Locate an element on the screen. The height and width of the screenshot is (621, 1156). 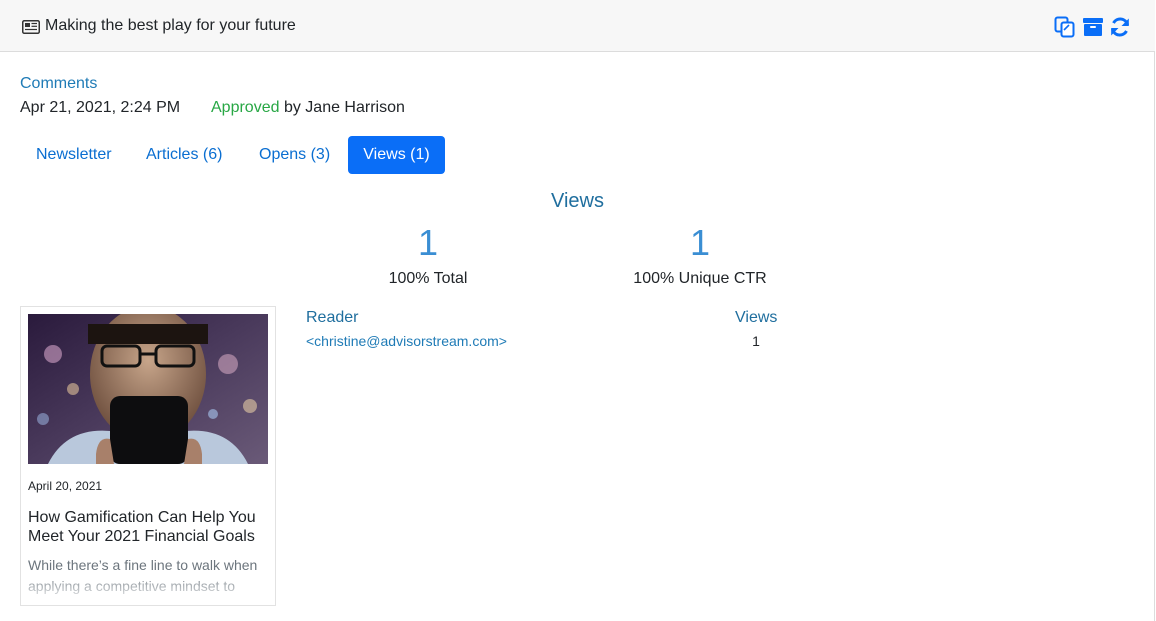
copy-icon is located at coordinates (1064, 27).